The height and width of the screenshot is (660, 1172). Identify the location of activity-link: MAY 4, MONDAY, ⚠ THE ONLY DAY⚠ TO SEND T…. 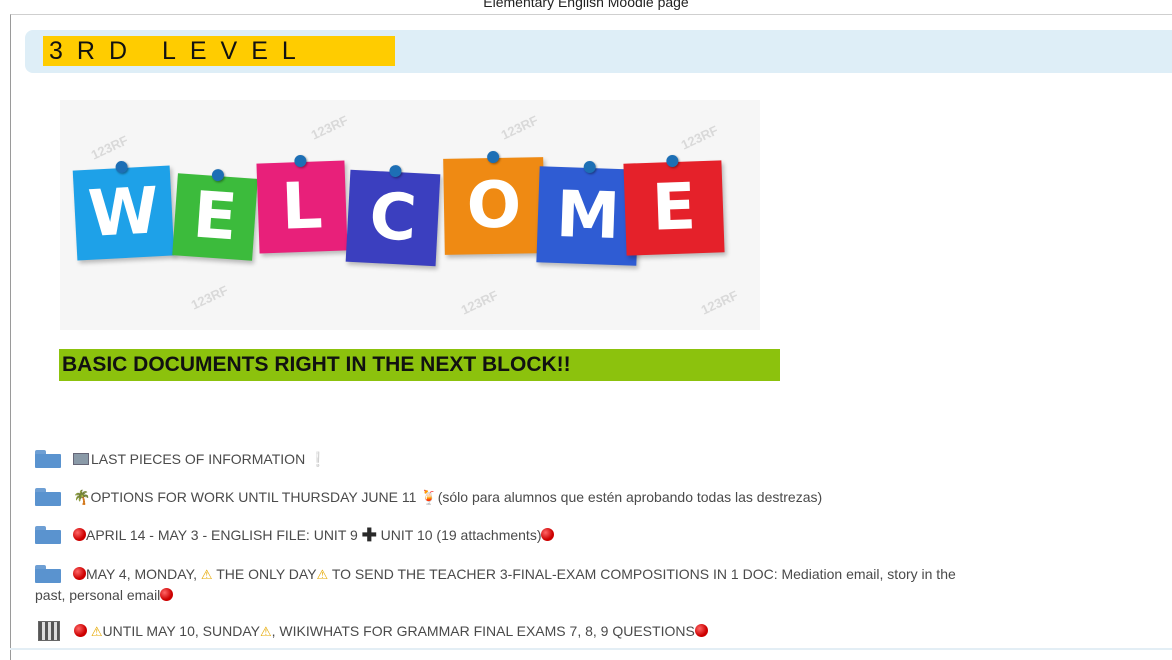
(495, 584).